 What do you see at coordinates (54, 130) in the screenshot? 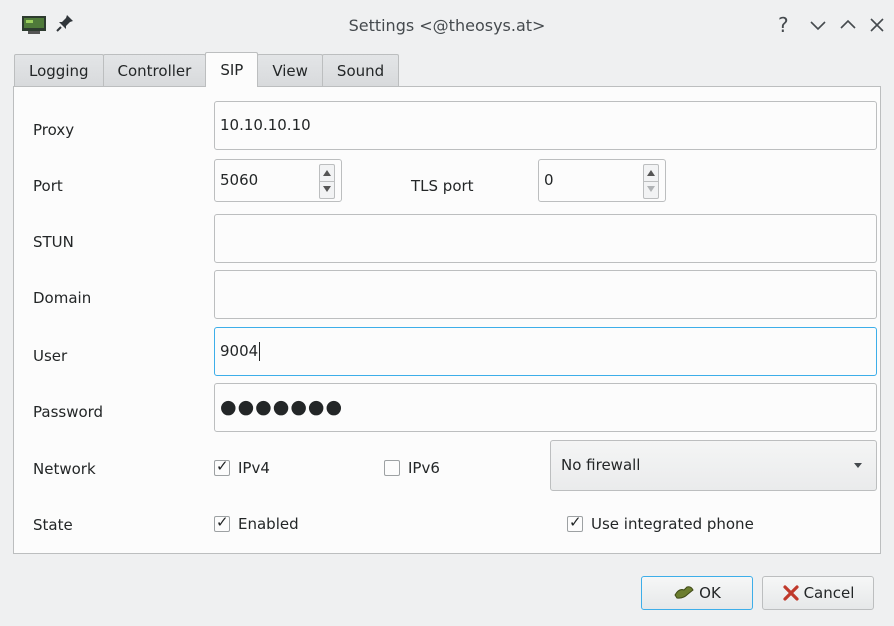
I see `proxy-label: Proxy` at bounding box center [54, 130].